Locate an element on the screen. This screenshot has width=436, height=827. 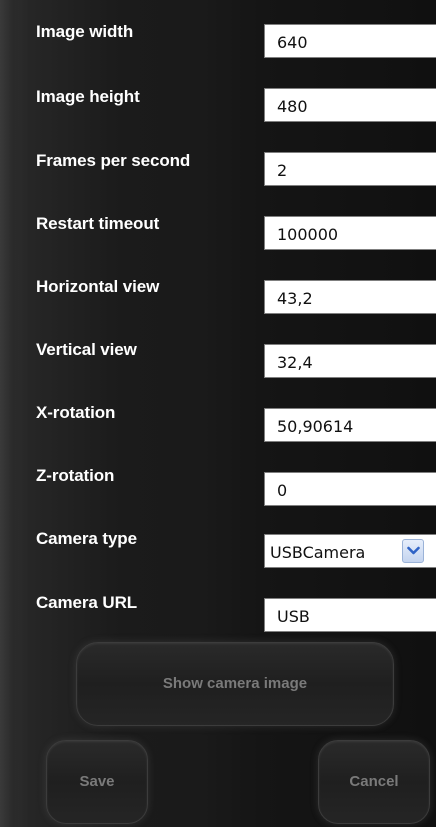
panel-edge is located at coordinates (11, 413).